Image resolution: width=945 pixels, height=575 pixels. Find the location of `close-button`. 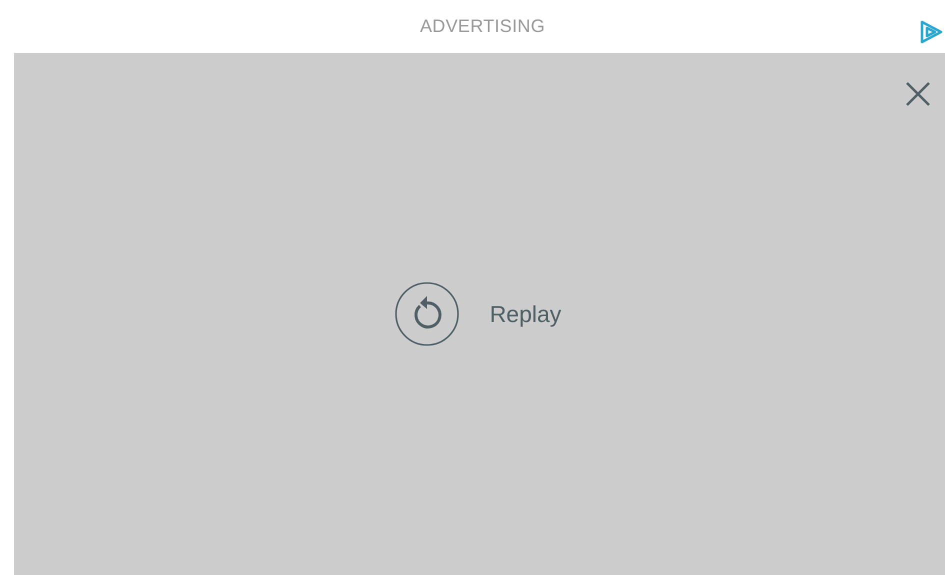

close-button is located at coordinates (918, 94).